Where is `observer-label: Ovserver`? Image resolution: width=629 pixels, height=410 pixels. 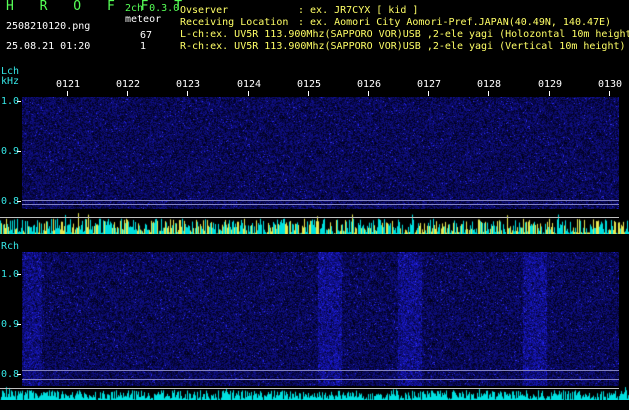 observer-label: Ovserver is located at coordinates (204, 10).